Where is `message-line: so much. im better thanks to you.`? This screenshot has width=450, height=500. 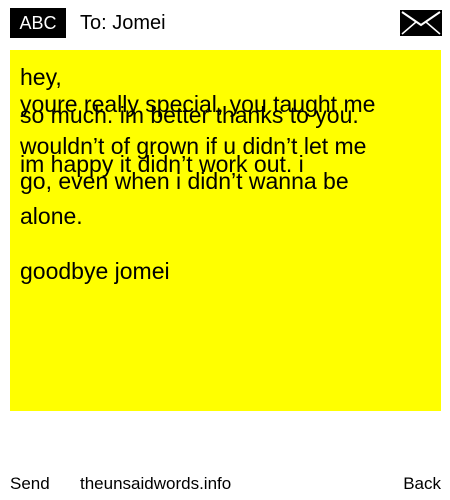 message-line: so much. im better thanks to you. is located at coordinates (189, 115).